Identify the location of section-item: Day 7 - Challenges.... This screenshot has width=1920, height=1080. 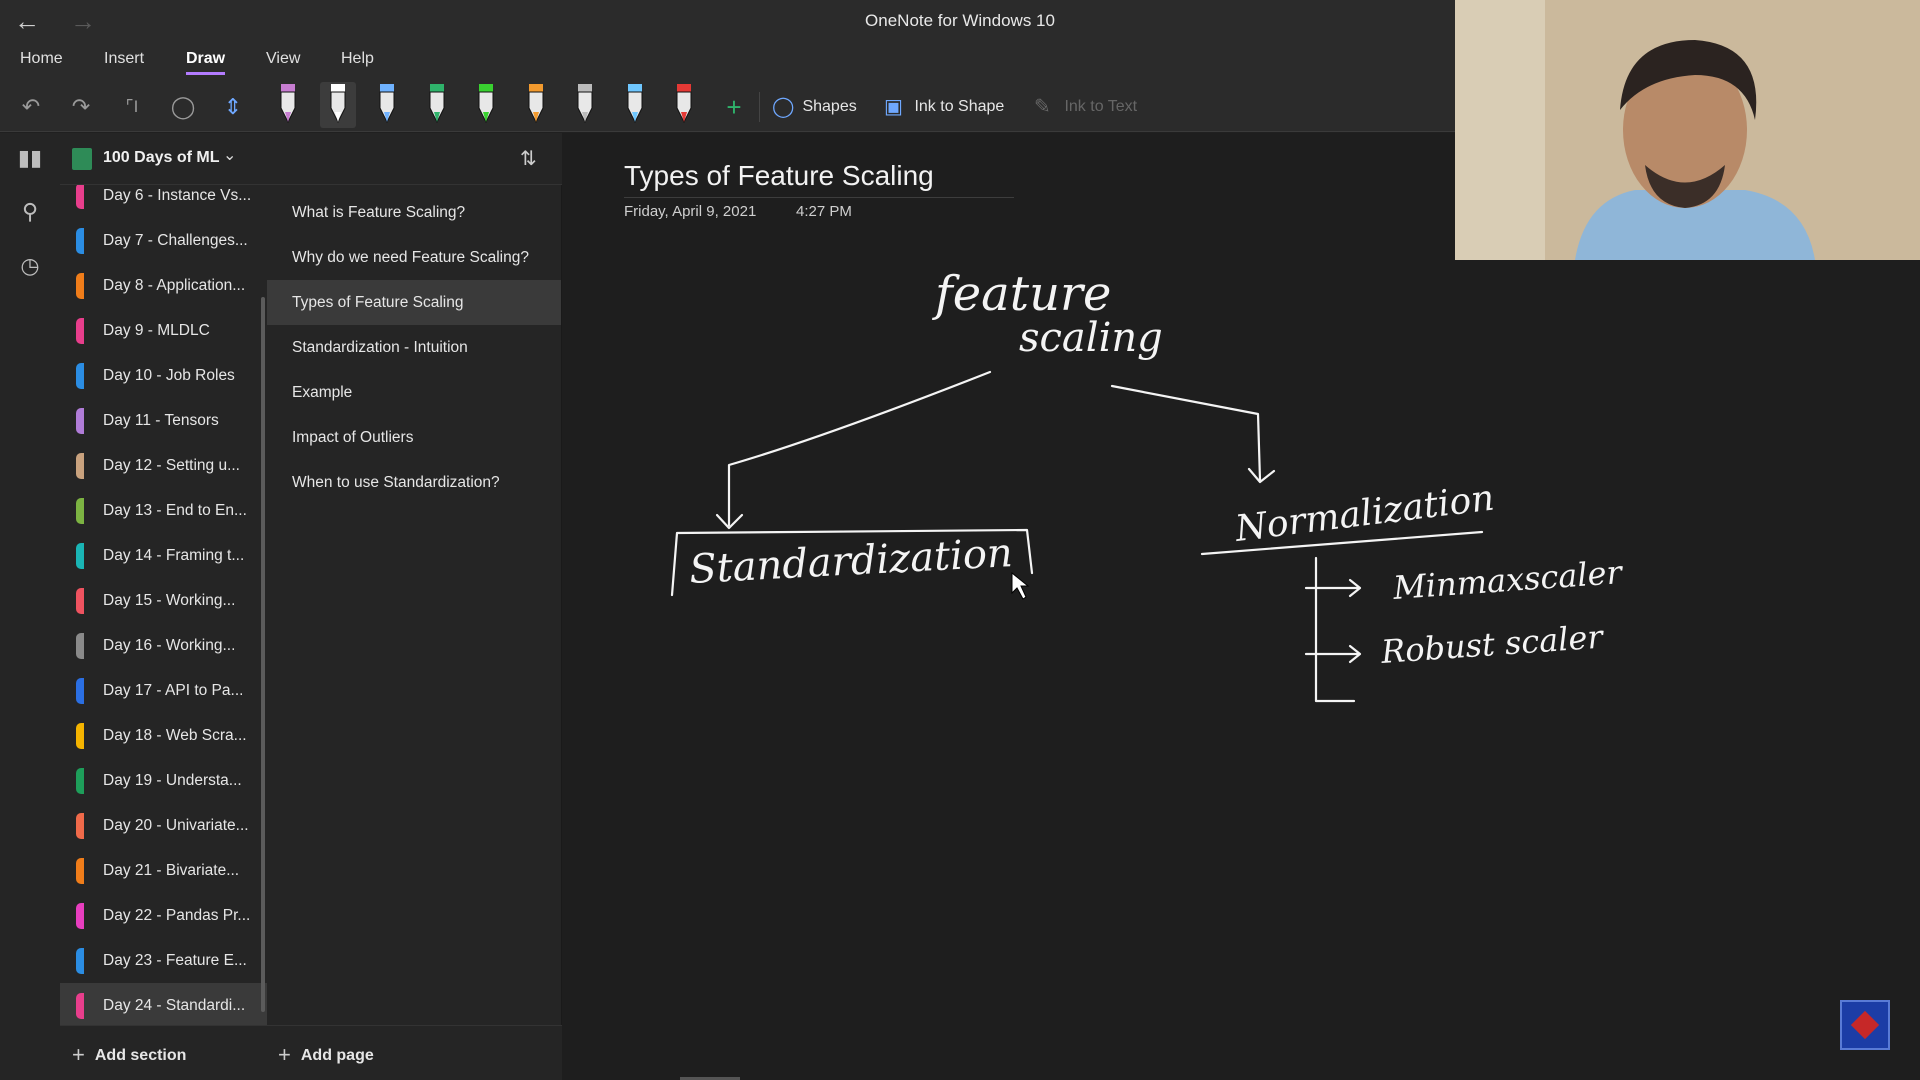
(163, 240).